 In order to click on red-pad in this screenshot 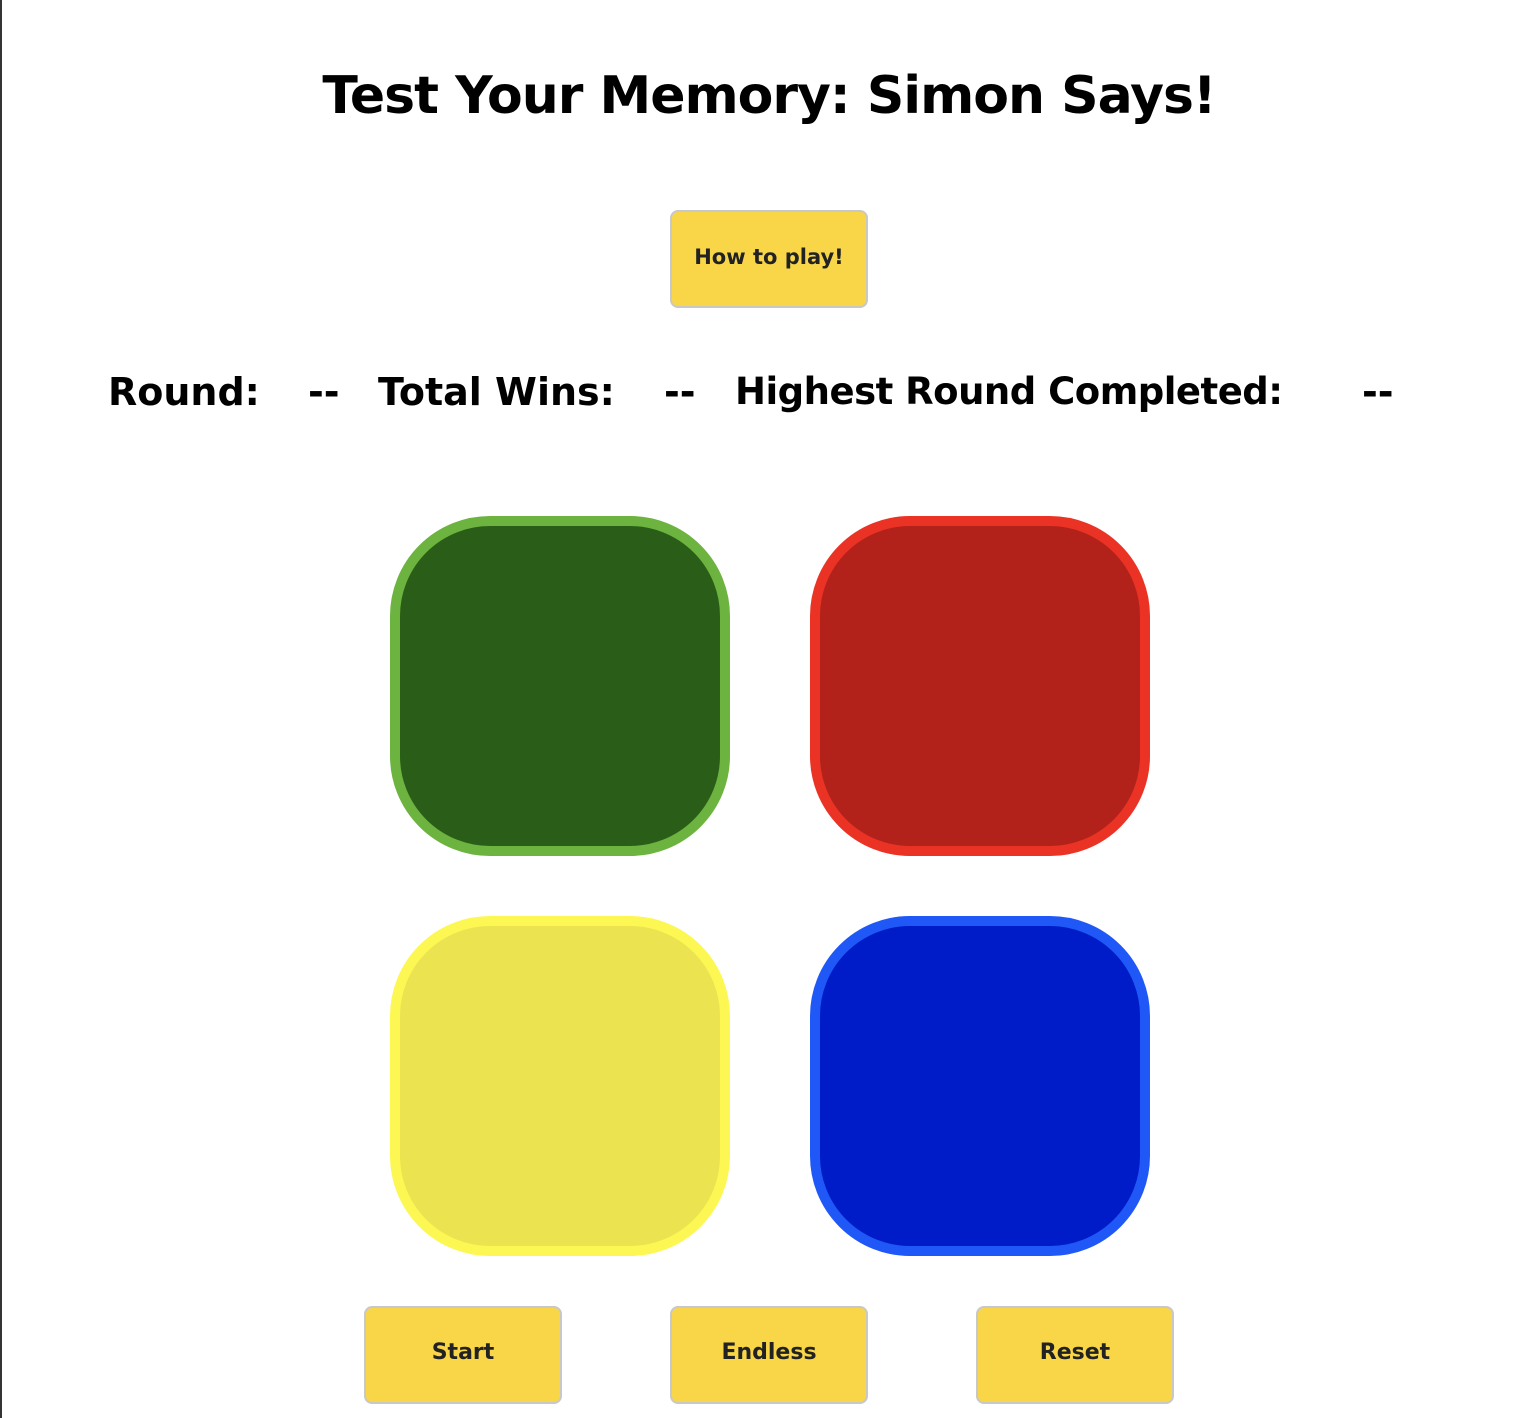, I will do `click(980, 686)`.